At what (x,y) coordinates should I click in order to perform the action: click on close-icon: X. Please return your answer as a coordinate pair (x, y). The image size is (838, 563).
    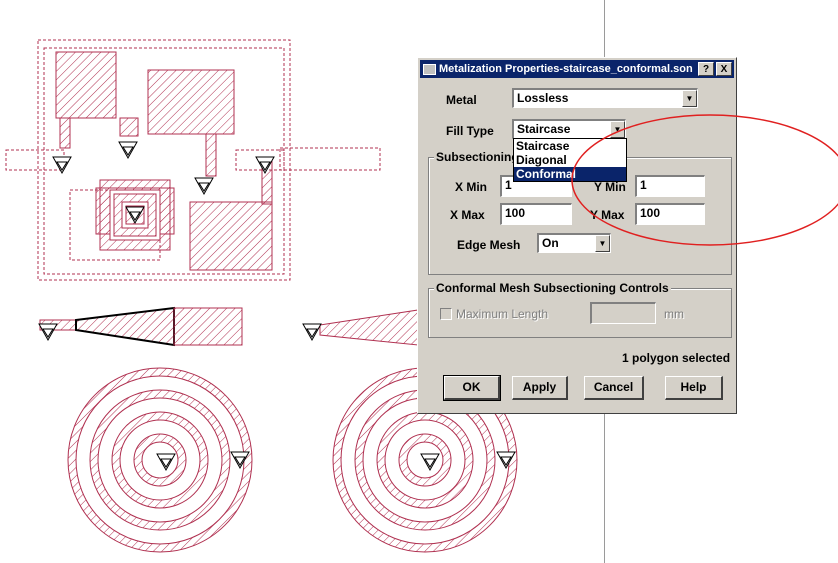
    Looking at the image, I should click on (724, 69).